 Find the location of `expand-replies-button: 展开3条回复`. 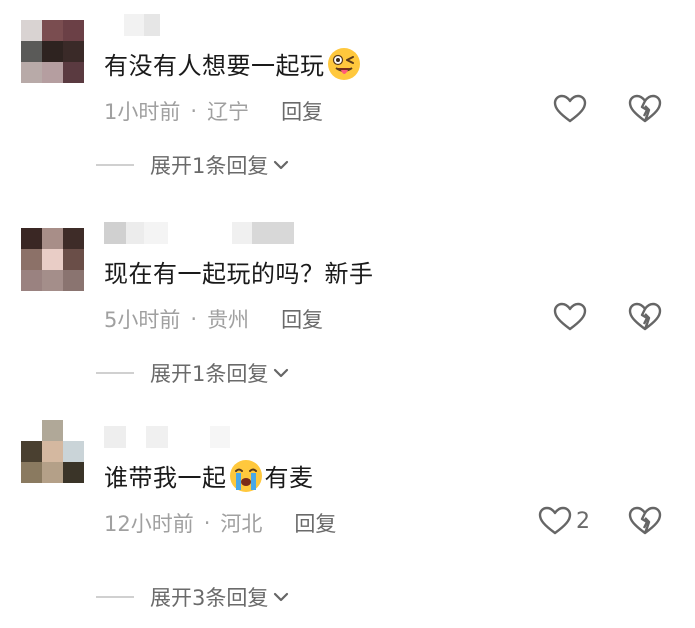

expand-replies-button: 展开3条回复 is located at coordinates (193, 597).